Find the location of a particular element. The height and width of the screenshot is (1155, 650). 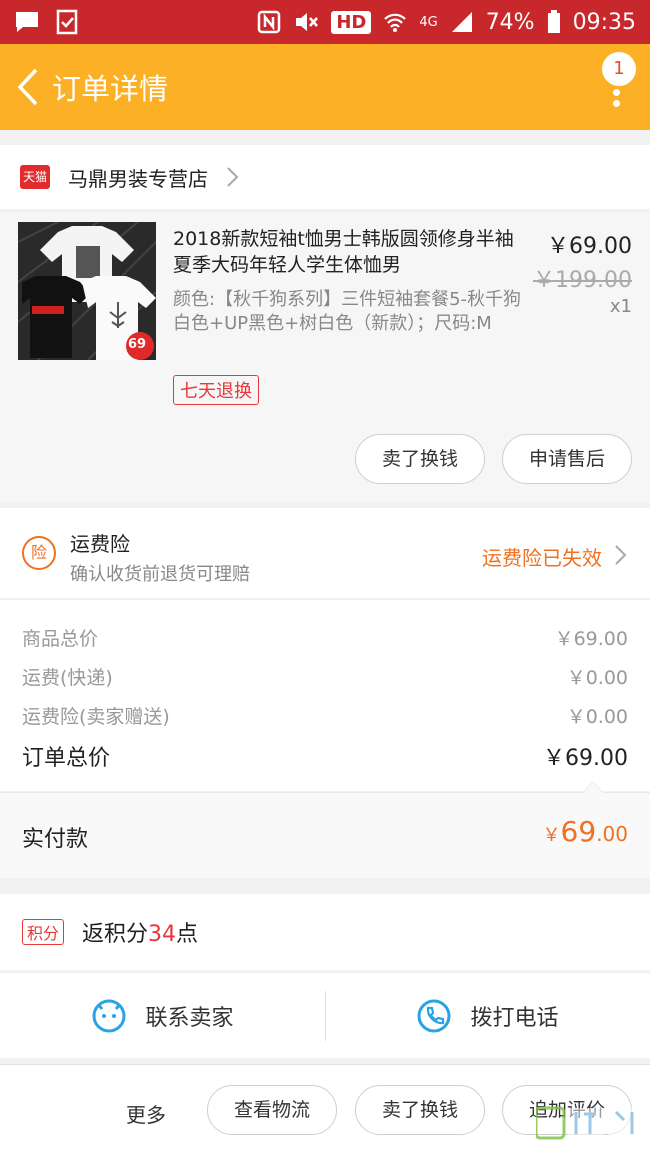

points-row: 积分 返积分34点 is located at coordinates (325, 932).